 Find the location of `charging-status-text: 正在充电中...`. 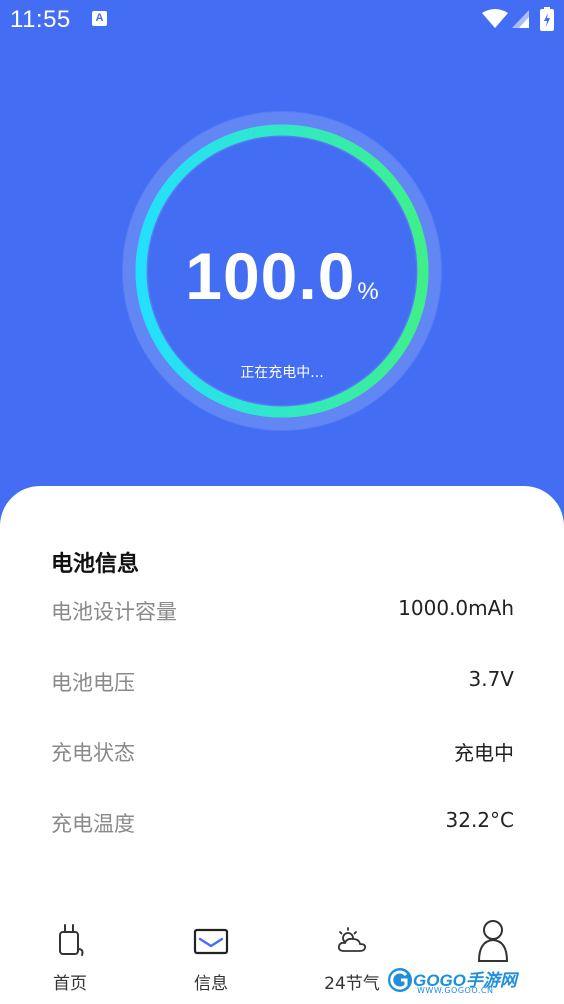

charging-status-text: 正在充电中... is located at coordinates (282, 373).